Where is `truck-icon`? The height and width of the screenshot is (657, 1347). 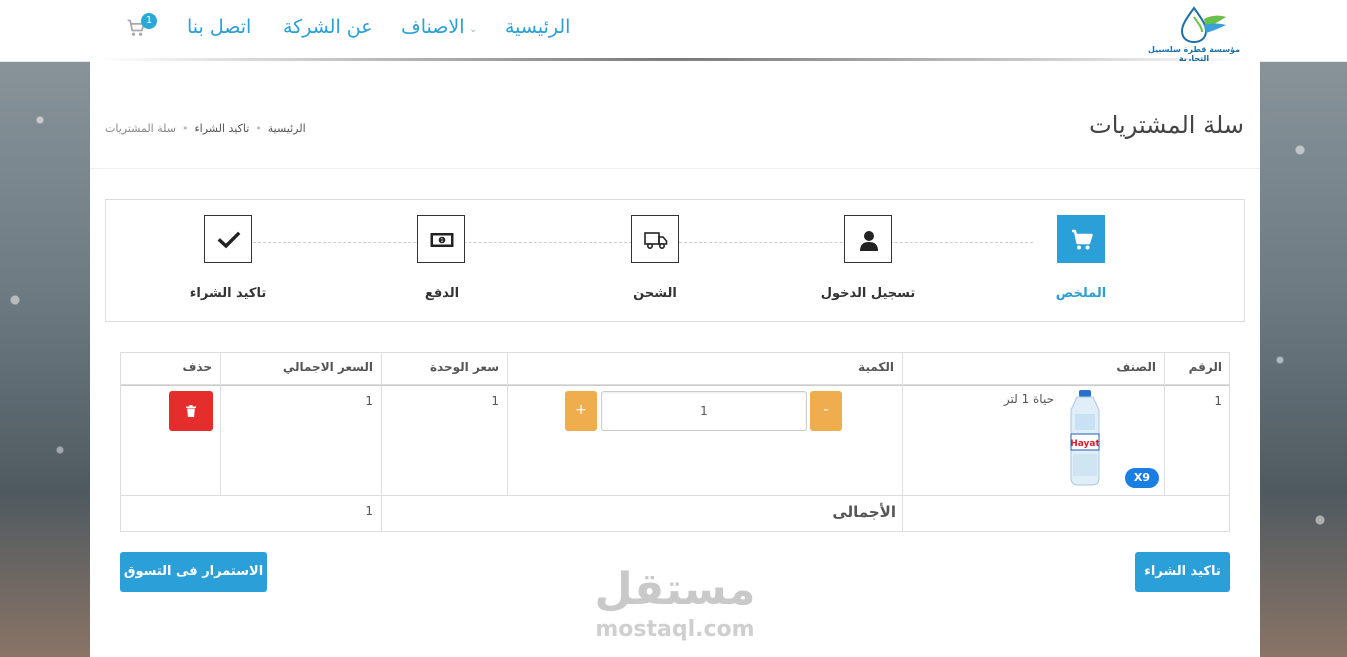 truck-icon is located at coordinates (656, 241).